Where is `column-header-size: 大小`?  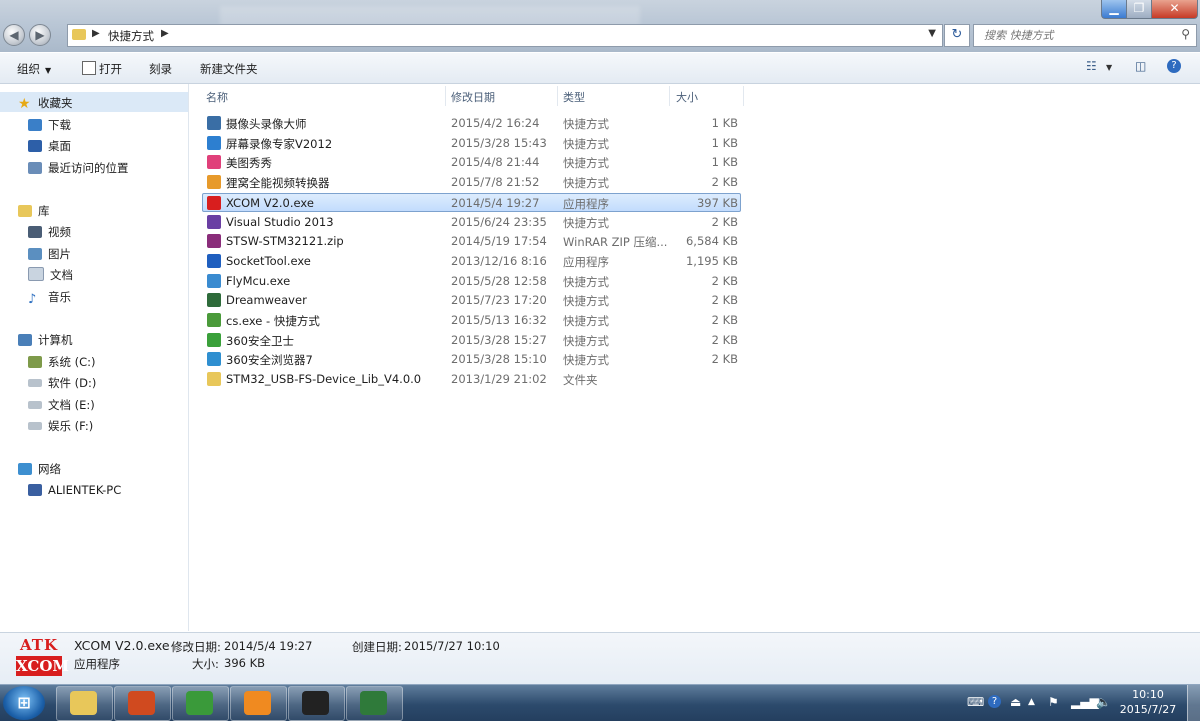 column-header-size: 大小 is located at coordinates (687, 97).